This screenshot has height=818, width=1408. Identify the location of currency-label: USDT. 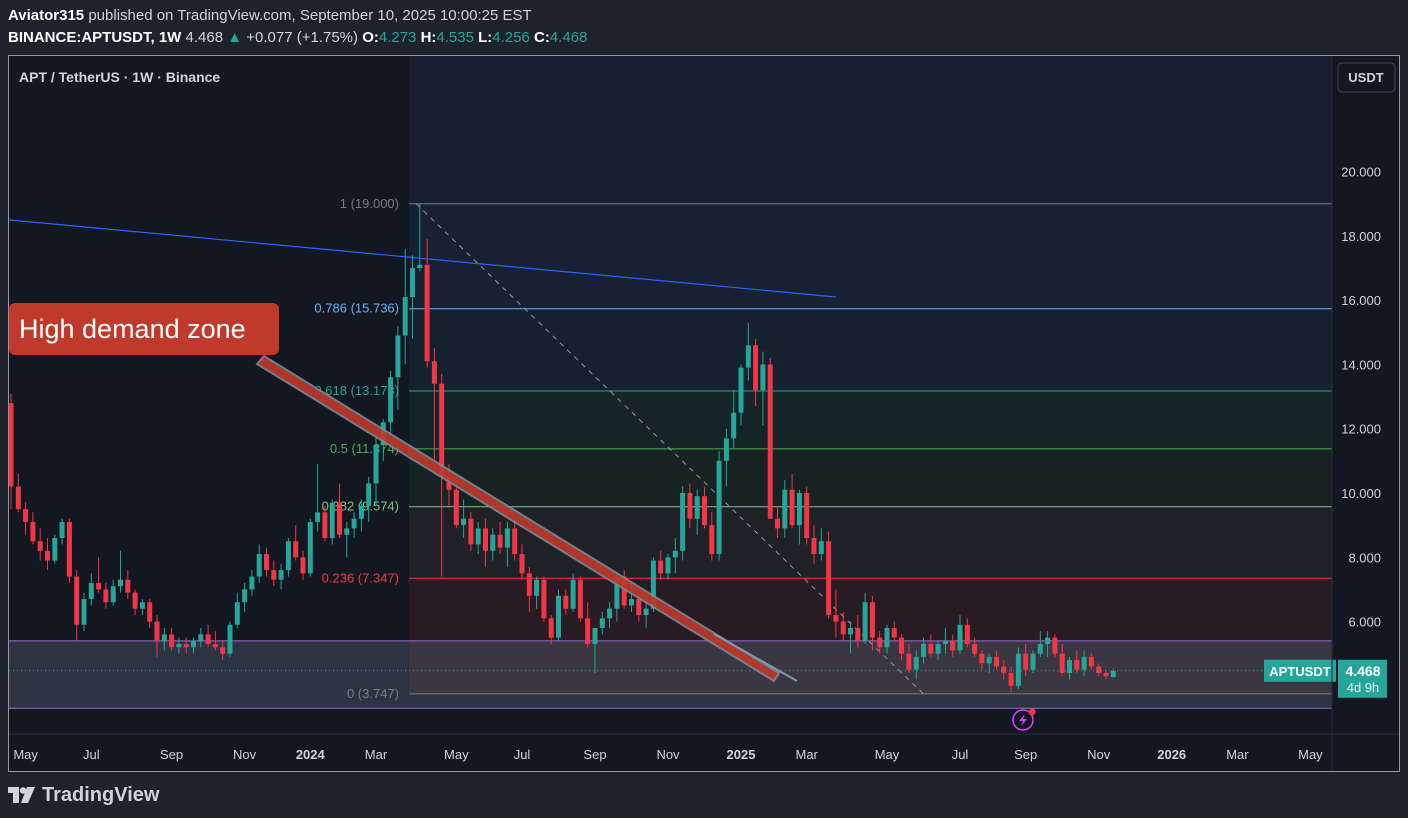
(1365, 77).